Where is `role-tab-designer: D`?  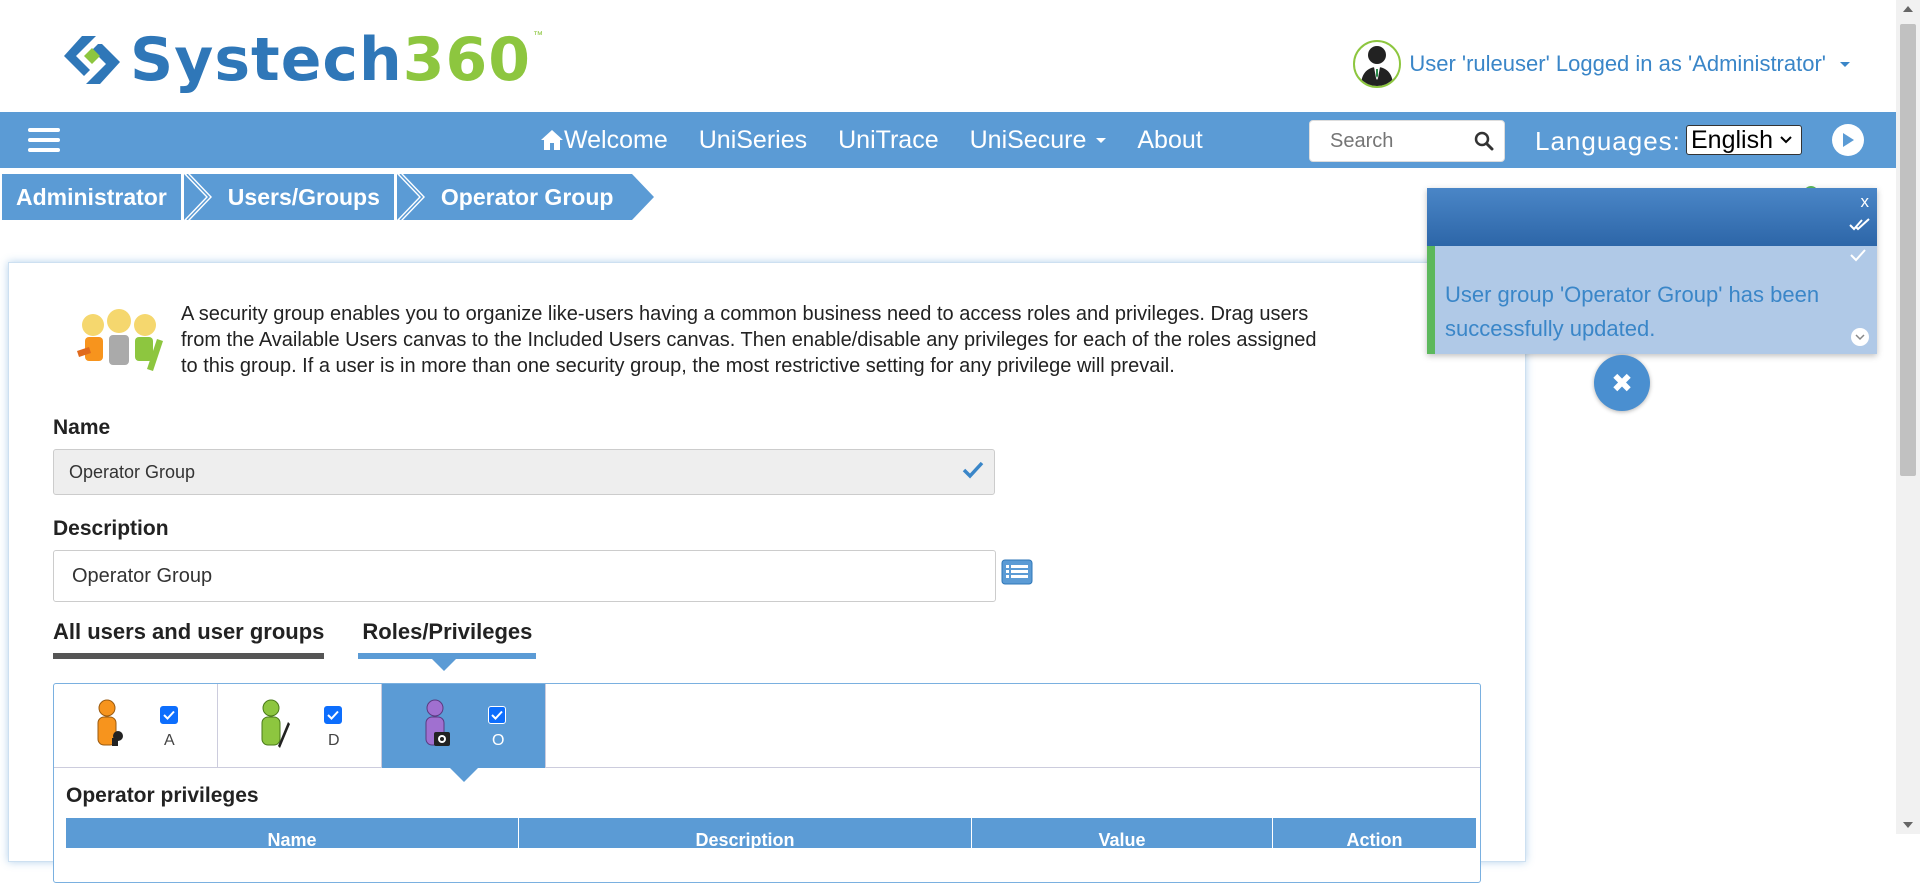 role-tab-designer: D is located at coordinates (300, 726).